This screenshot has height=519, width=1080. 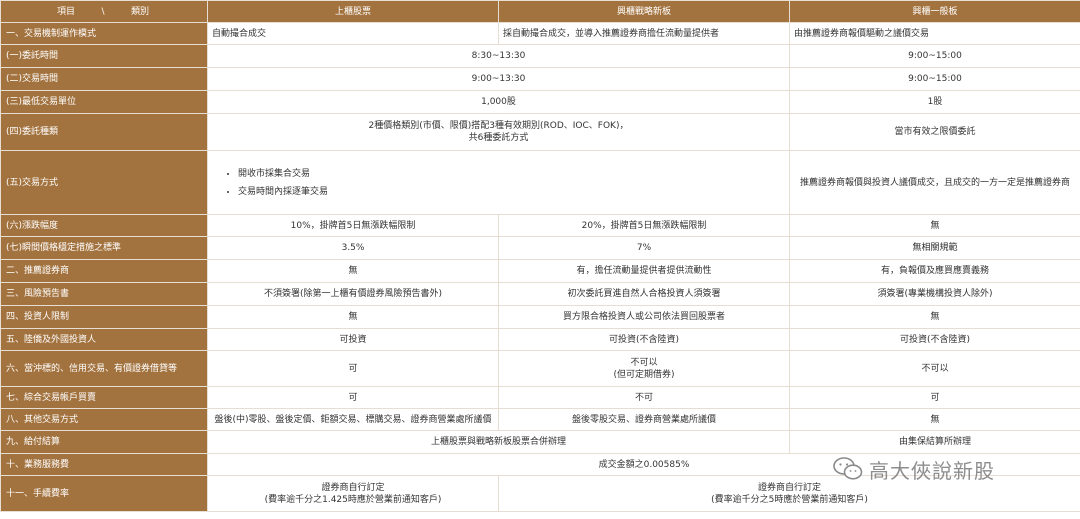 I want to click on row-label: (三)最低交易單位, so click(x=104, y=102).